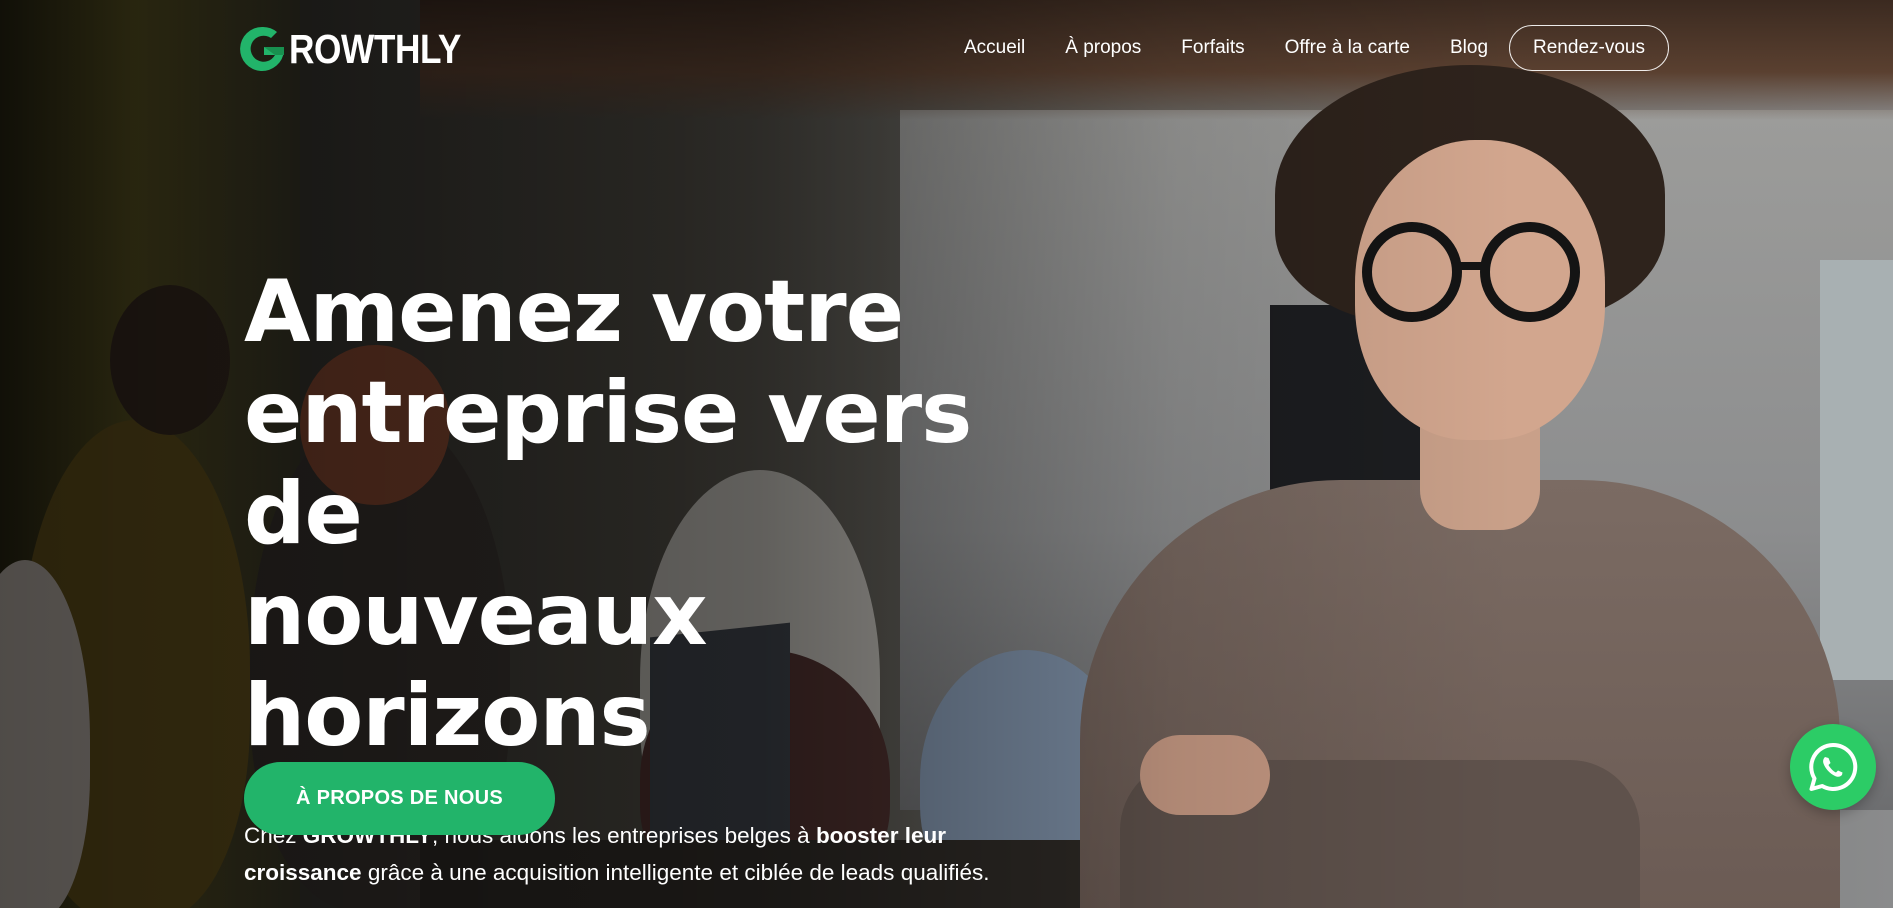 Image resolution: width=1893 pixels, height=908 pixels. I want to click on about-us-button: À PROPOS DE NOUS, so click(399, 798).